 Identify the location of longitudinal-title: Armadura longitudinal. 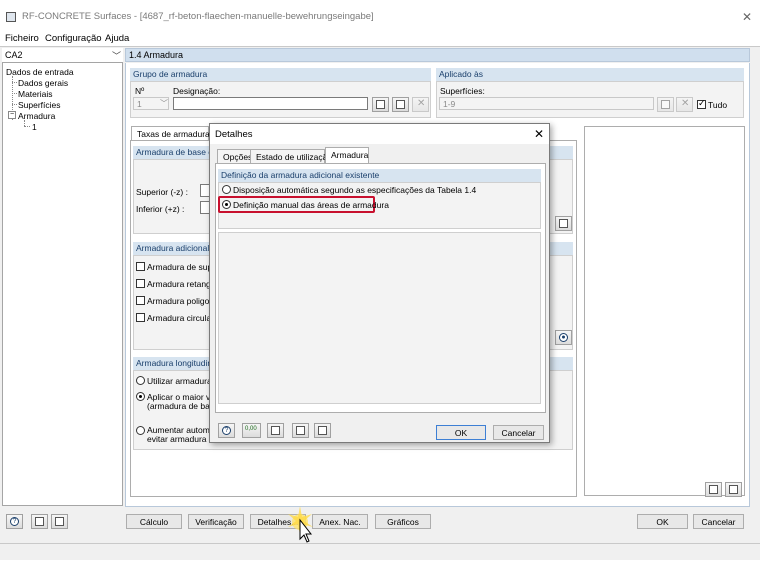
(177, 363).